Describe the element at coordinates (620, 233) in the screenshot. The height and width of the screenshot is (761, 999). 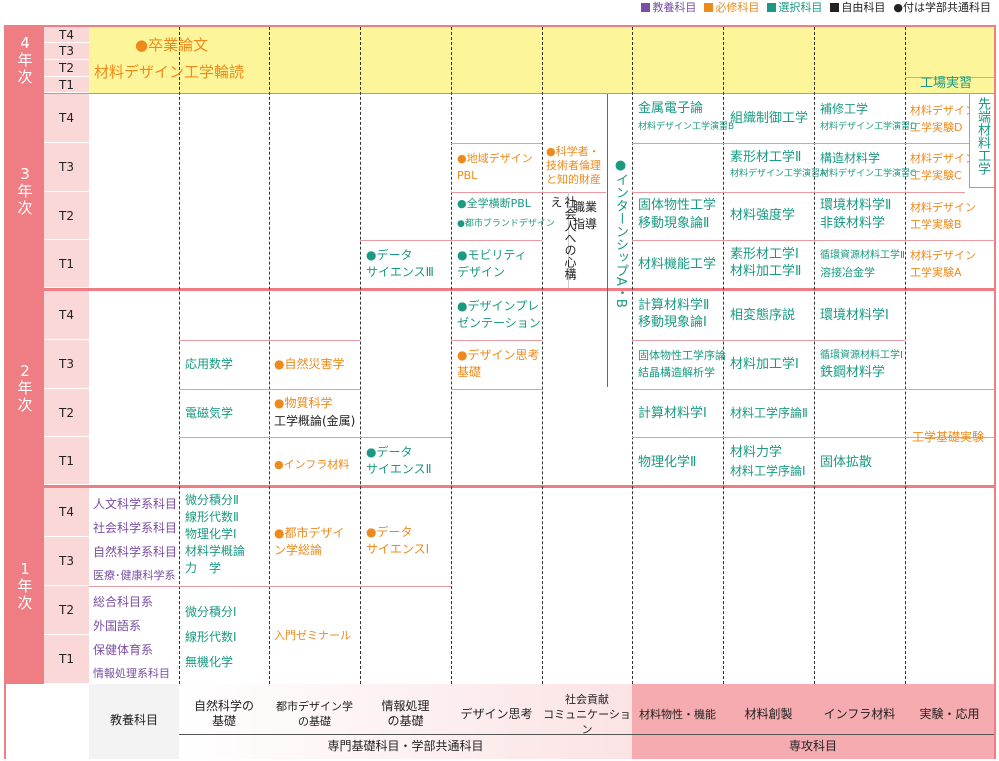
I see `internship-ab: ●インターンシップA・B` at that location.